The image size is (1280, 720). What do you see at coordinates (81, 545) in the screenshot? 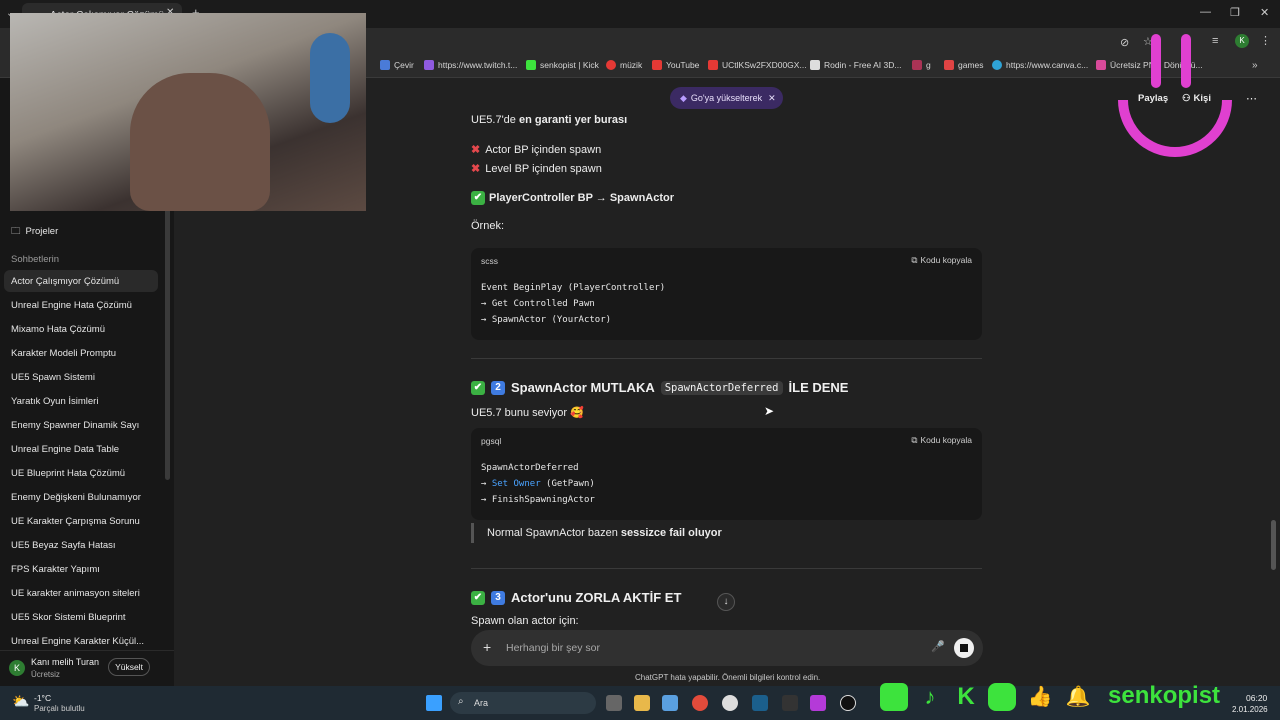
I see `sidebar-chat-item: UE5 Beyaz Sayfa Hatası` at bounding box center [81, 545].